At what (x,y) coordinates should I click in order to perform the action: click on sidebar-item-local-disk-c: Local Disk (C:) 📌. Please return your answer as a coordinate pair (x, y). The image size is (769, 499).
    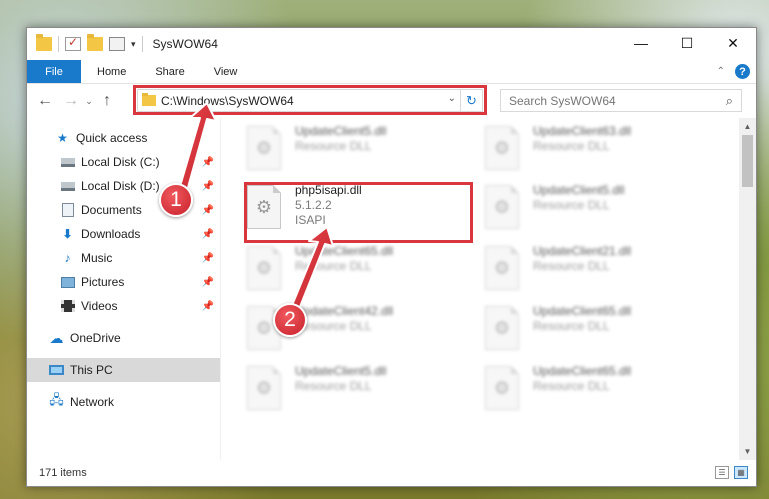
    Looking at the image, I should click on (123, 162).